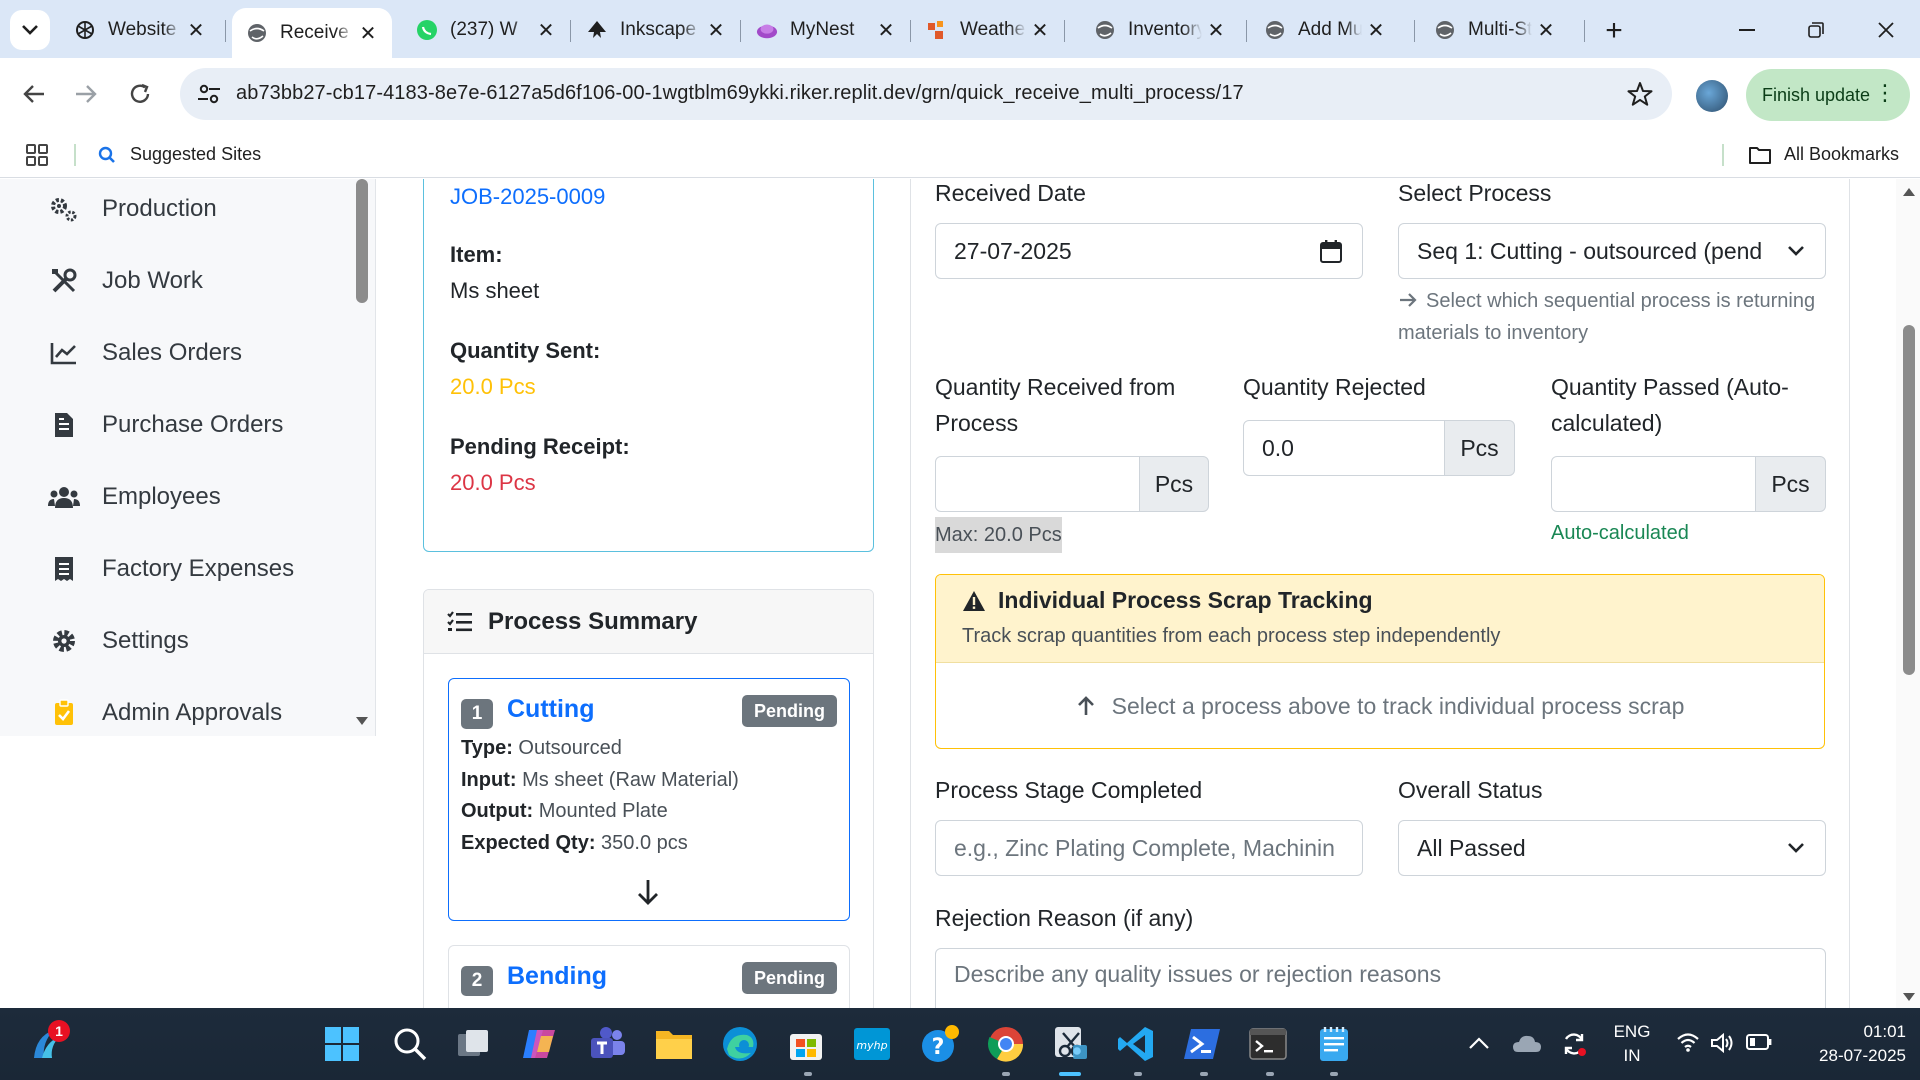 Image resolution: width=1920 pixels, height=1080 pixels. Describe the element at coordinates (342, 1044) in the screenshot. I see `start-button` at that location.